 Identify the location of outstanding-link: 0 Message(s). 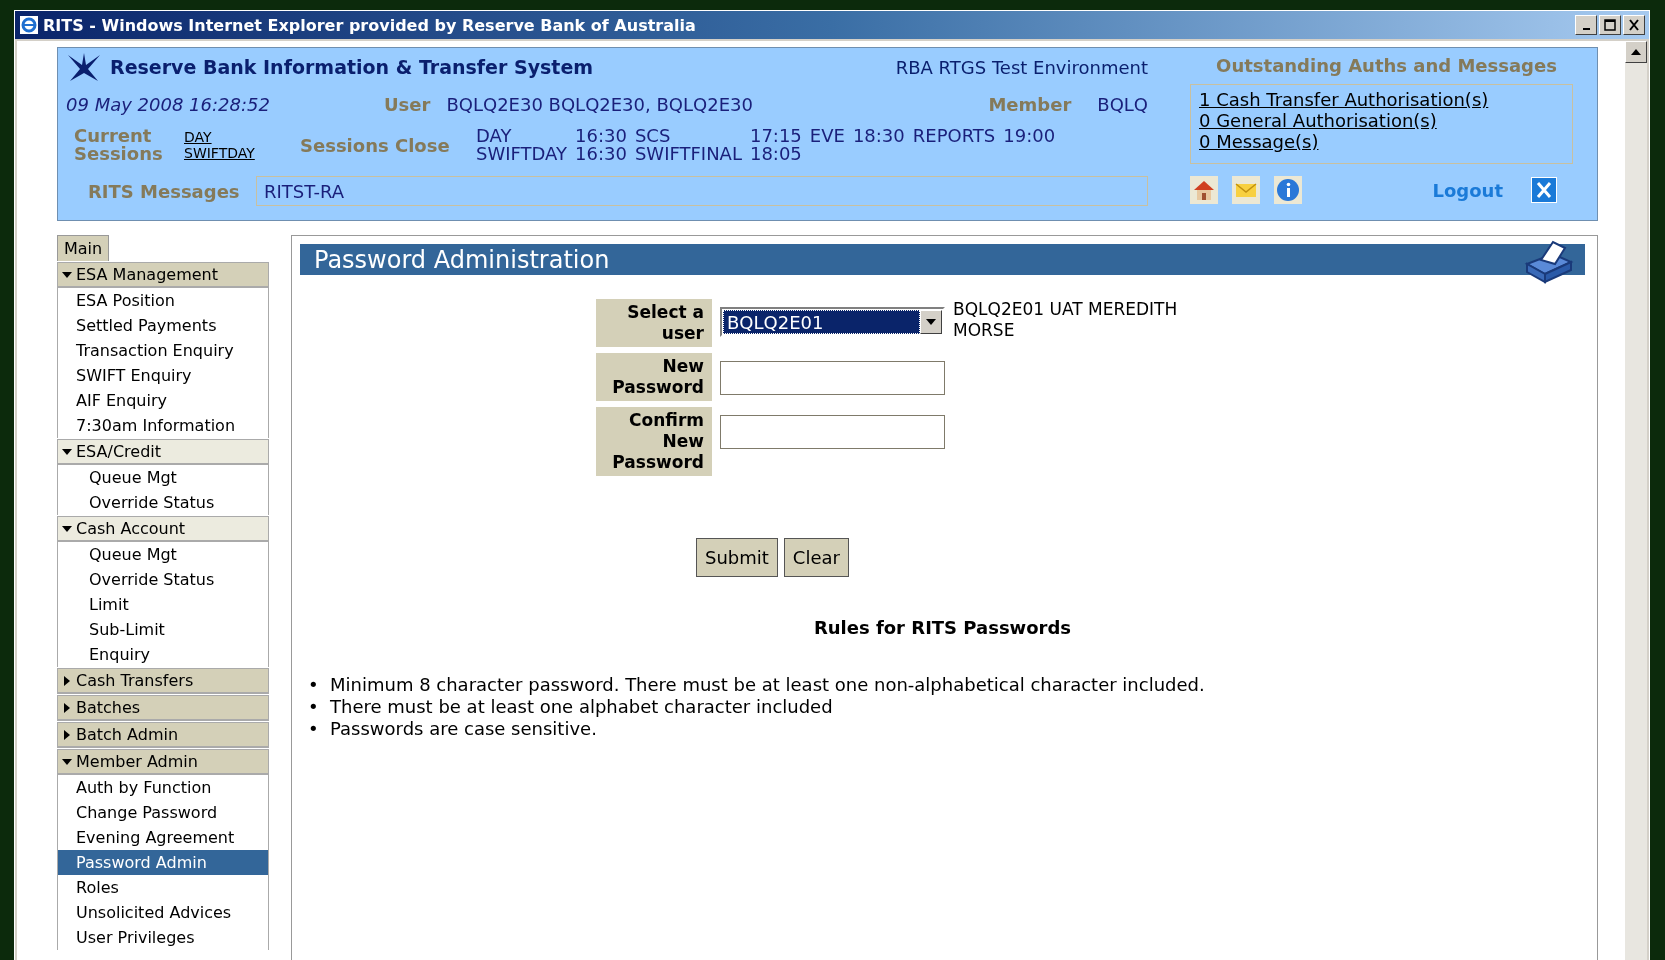
(1381, 141).